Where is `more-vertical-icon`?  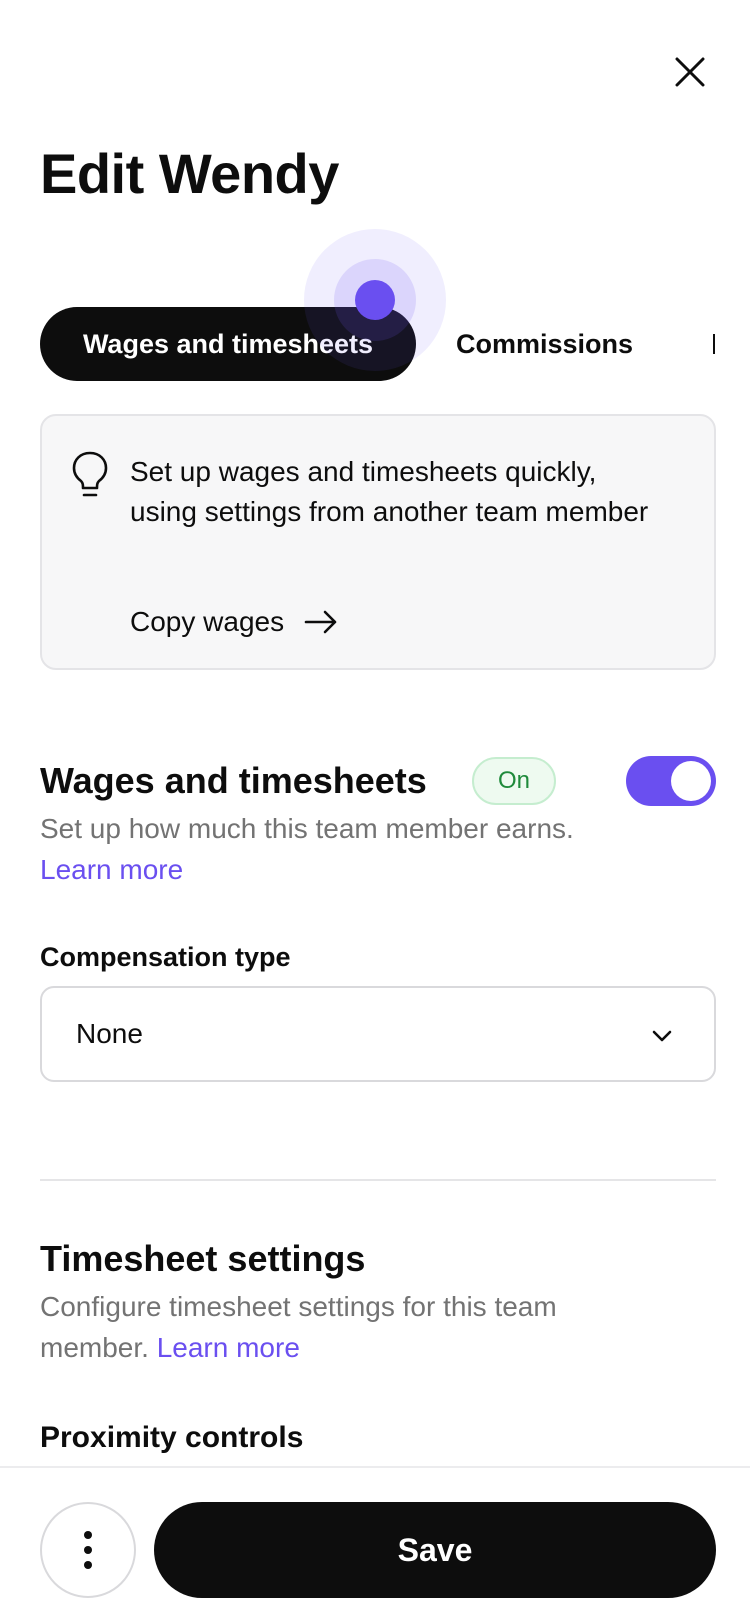
more-vertical-icon is located at coordinates (88, 1550).